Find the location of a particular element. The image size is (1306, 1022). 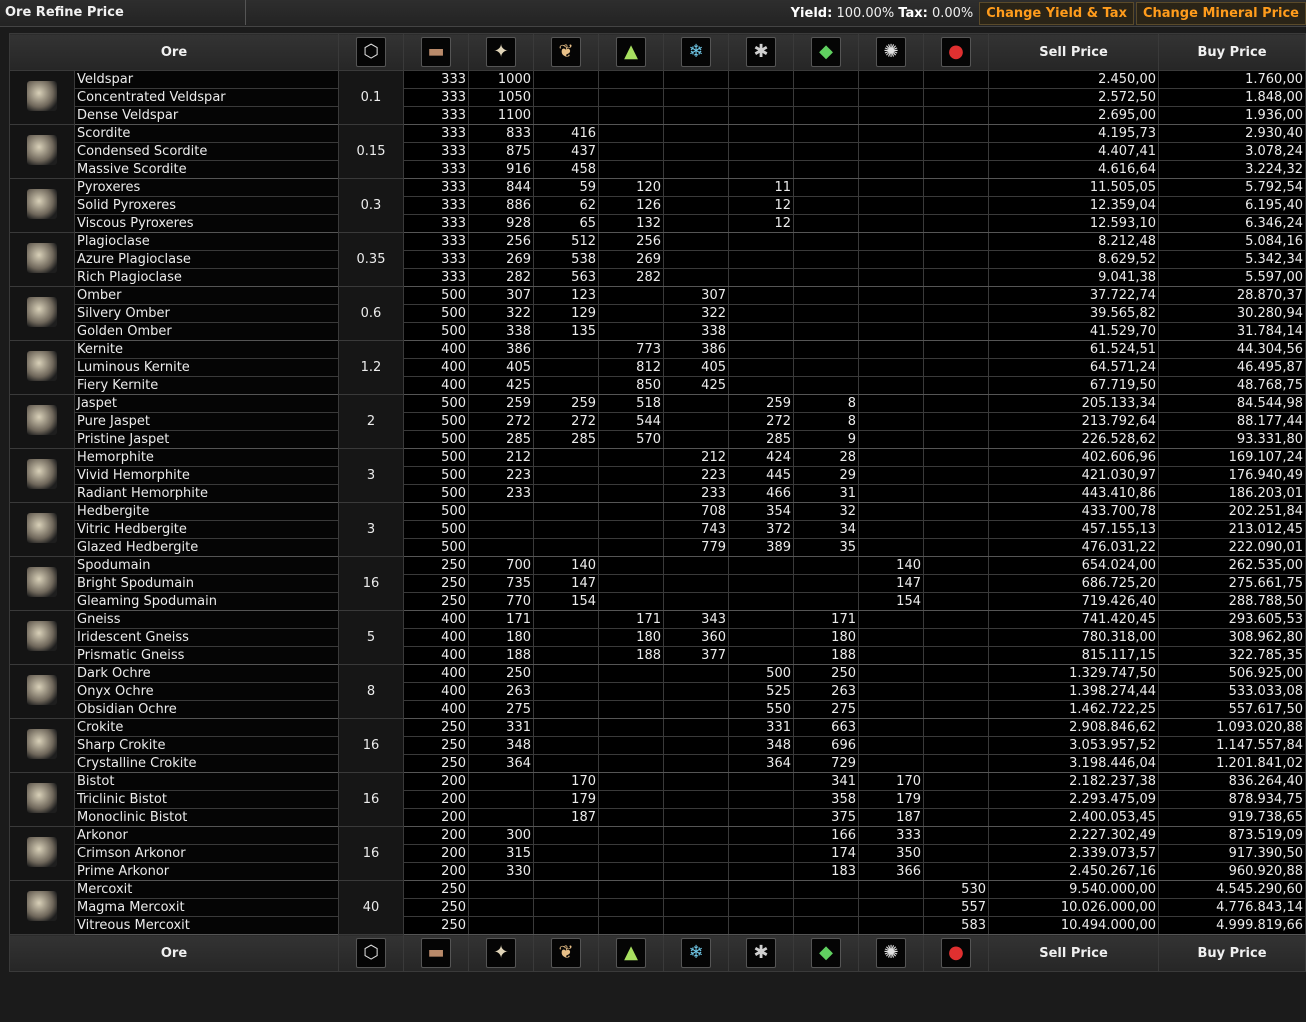

sell-price: 443.410,86 is located at coordinates (1073, 493).